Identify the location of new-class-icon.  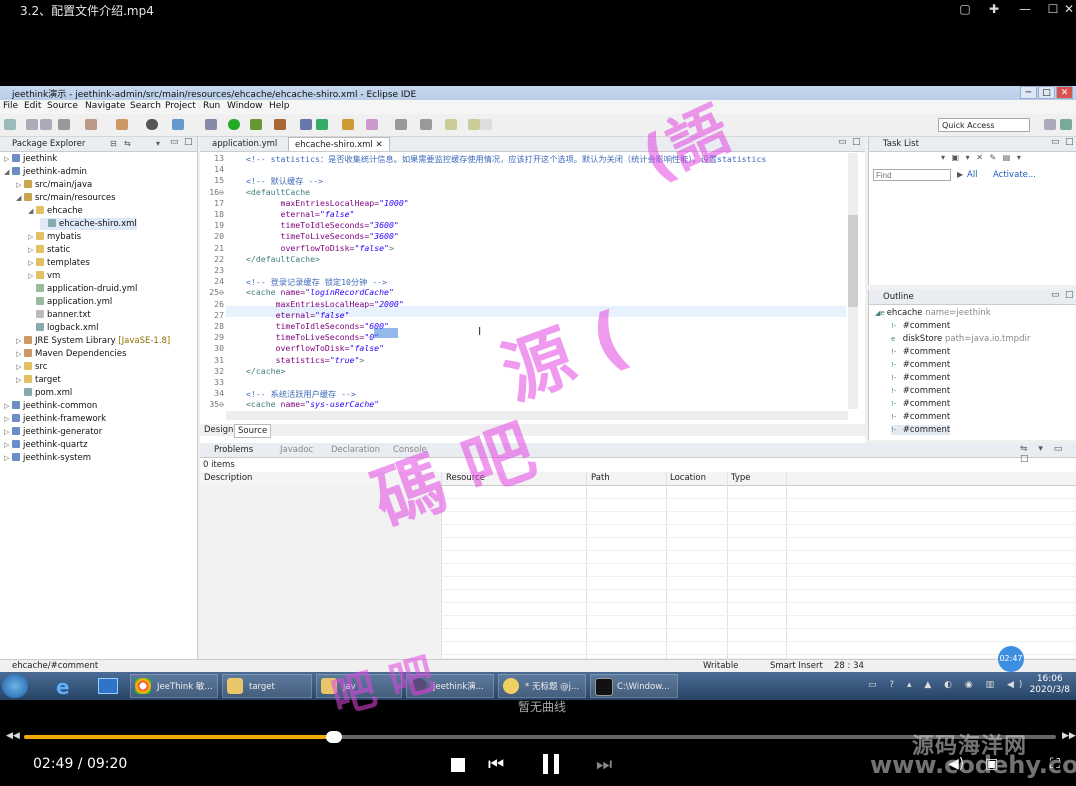
(306, 124).